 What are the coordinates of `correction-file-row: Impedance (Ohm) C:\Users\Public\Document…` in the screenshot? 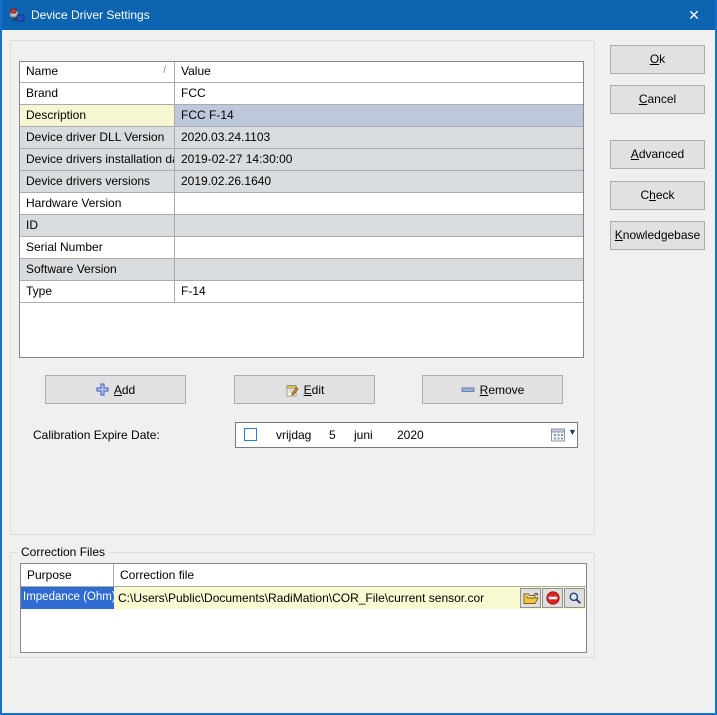 It's located at (303, 598).